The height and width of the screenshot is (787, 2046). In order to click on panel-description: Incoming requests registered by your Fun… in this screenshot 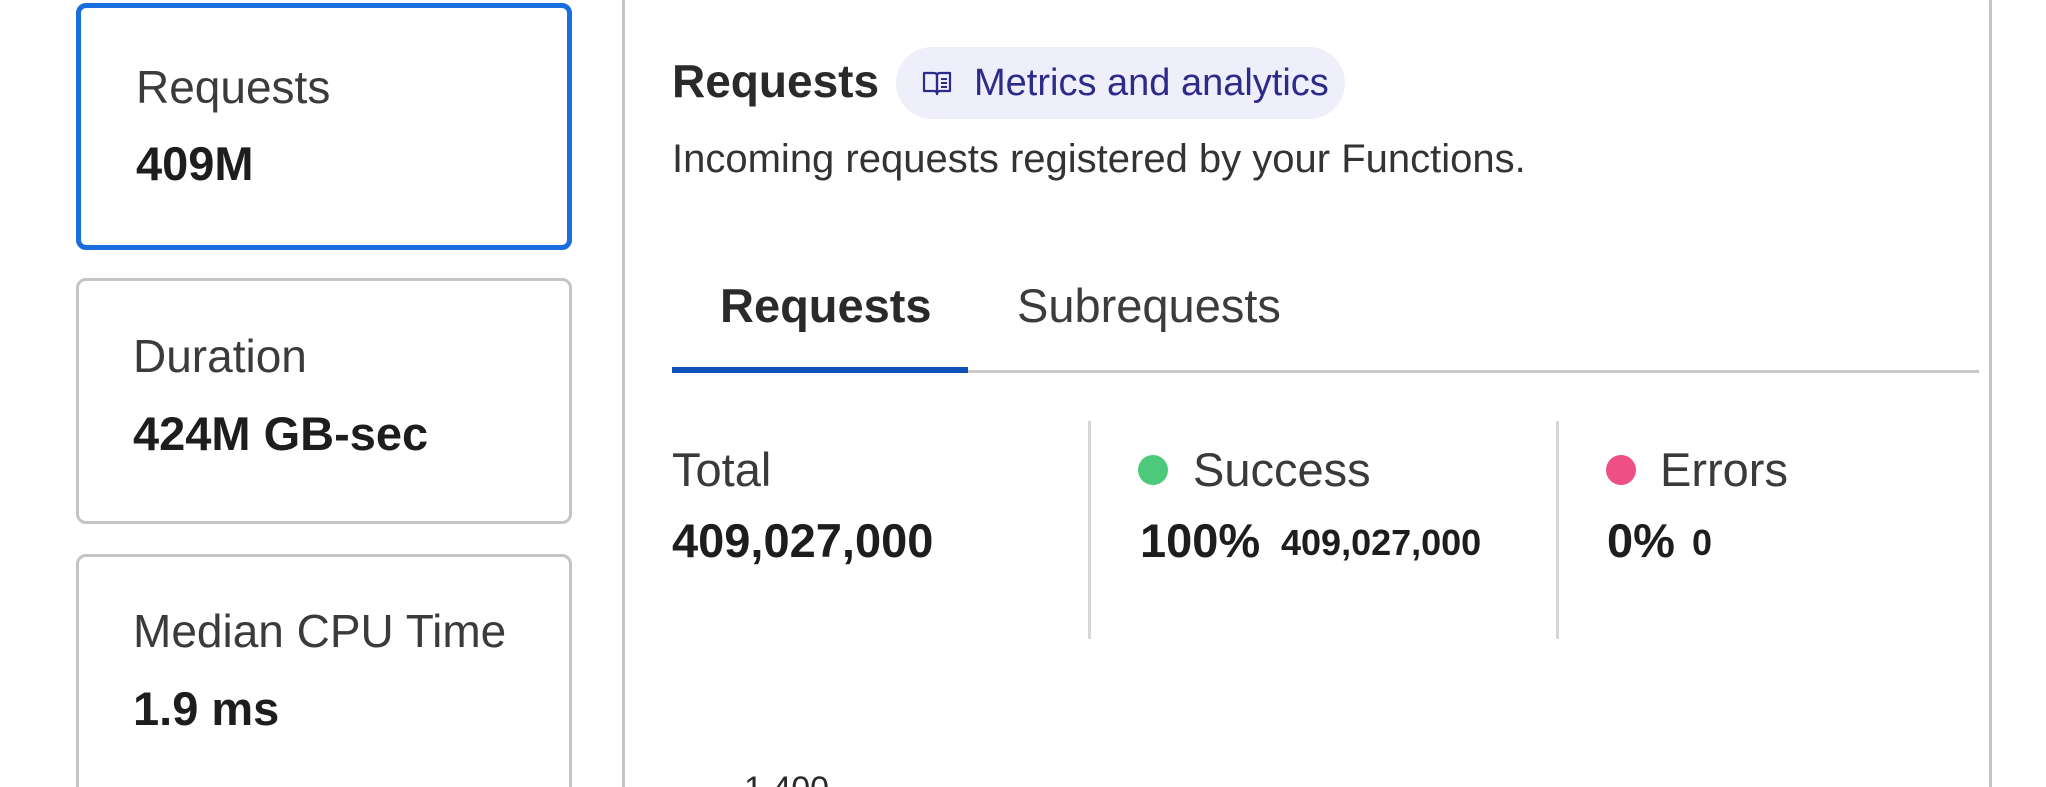, I will do `click(1099, 159)`.